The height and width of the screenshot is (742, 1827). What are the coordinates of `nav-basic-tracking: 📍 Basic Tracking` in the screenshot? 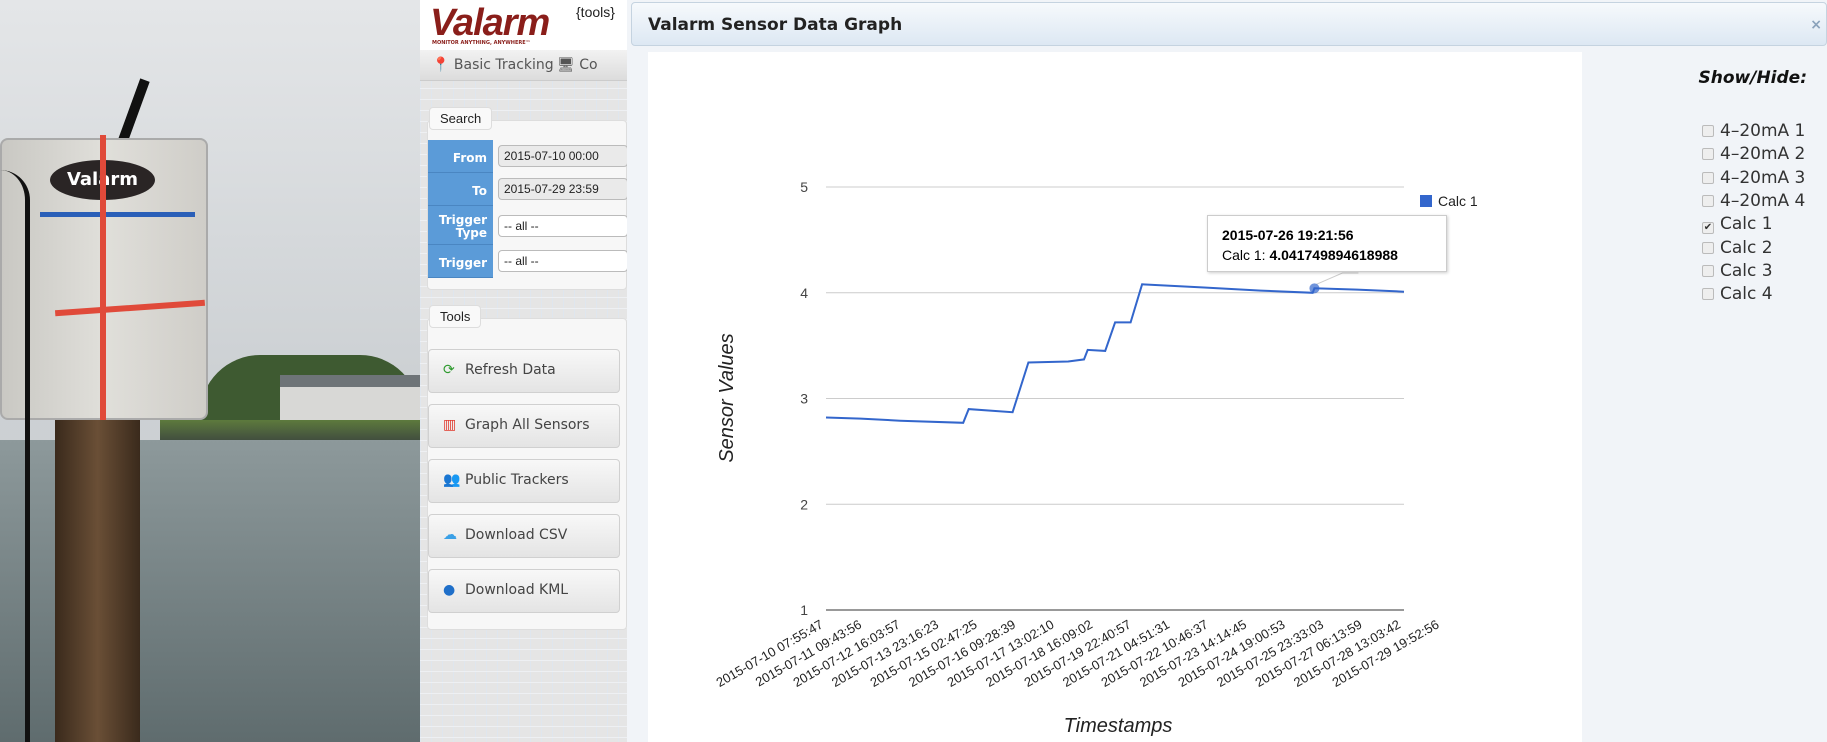 It's located at (493, 65).